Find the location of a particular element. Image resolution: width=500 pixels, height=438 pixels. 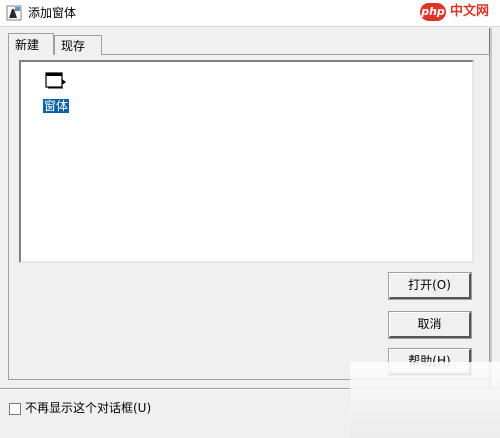

vb-app-icon is located at coordinates (14, 13).